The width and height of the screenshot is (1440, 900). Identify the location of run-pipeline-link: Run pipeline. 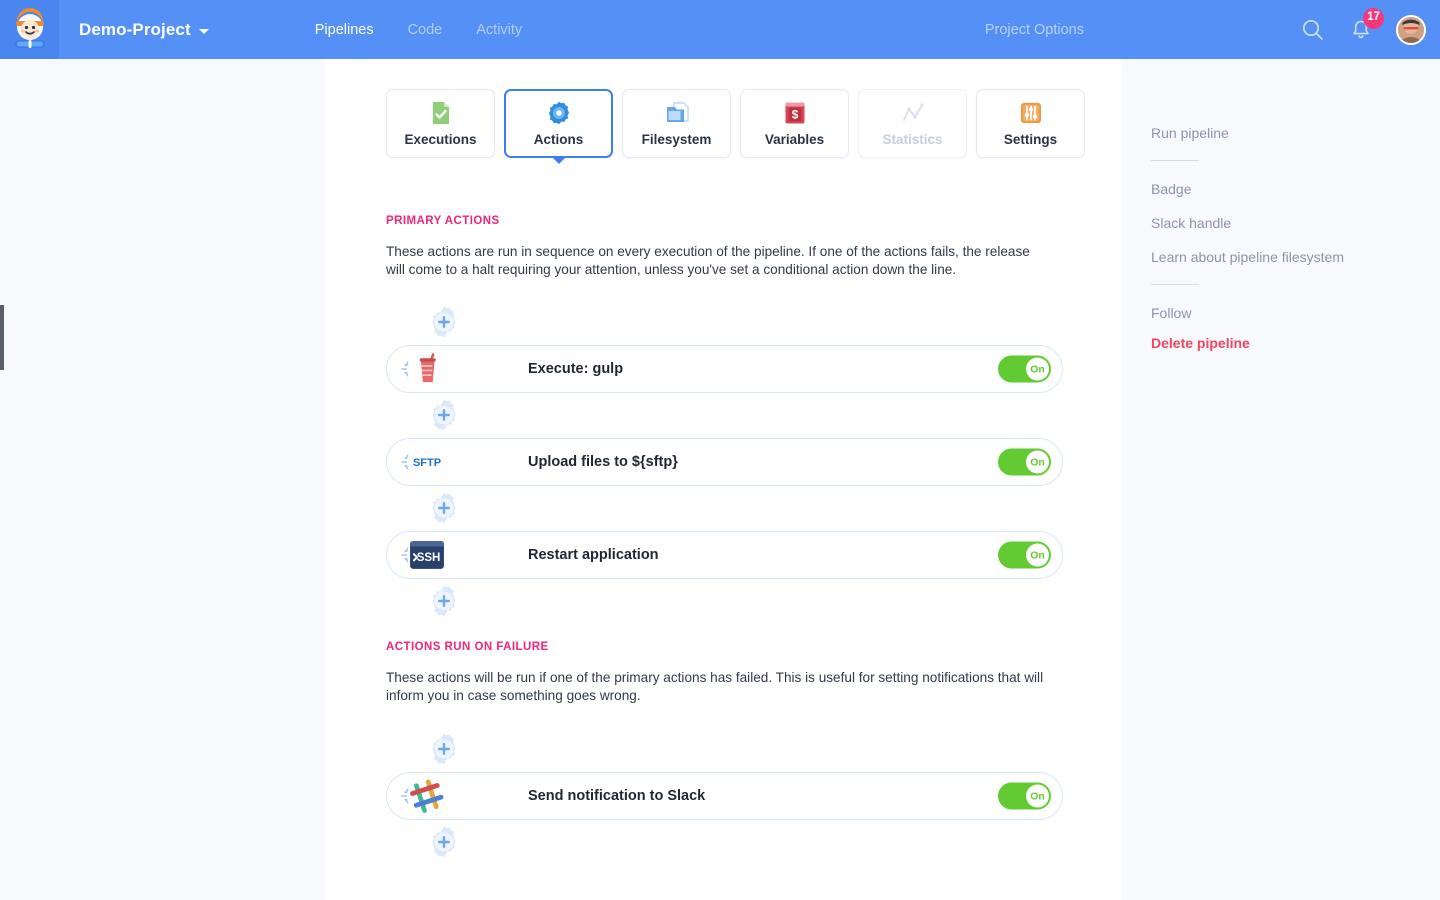
(1295, 133).